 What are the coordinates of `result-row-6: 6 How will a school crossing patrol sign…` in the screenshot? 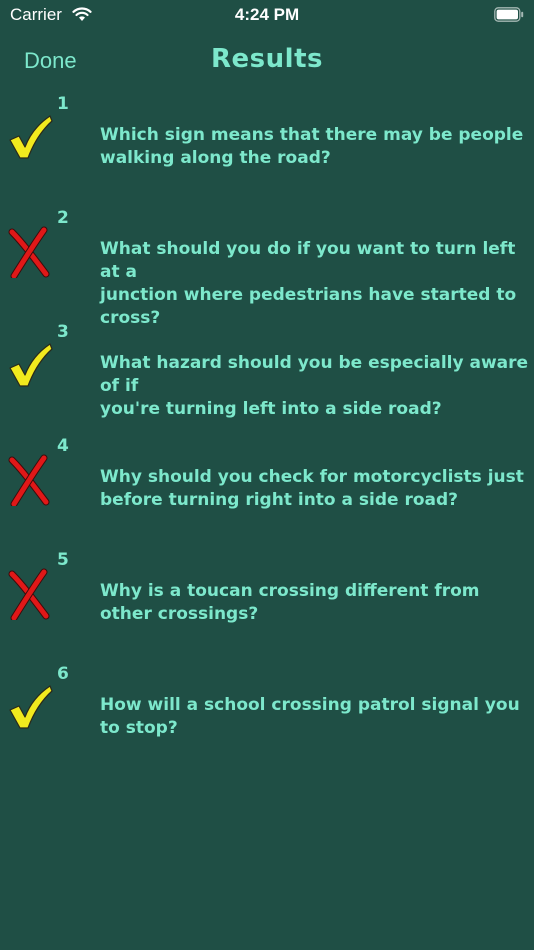 It's located at (267, 715).